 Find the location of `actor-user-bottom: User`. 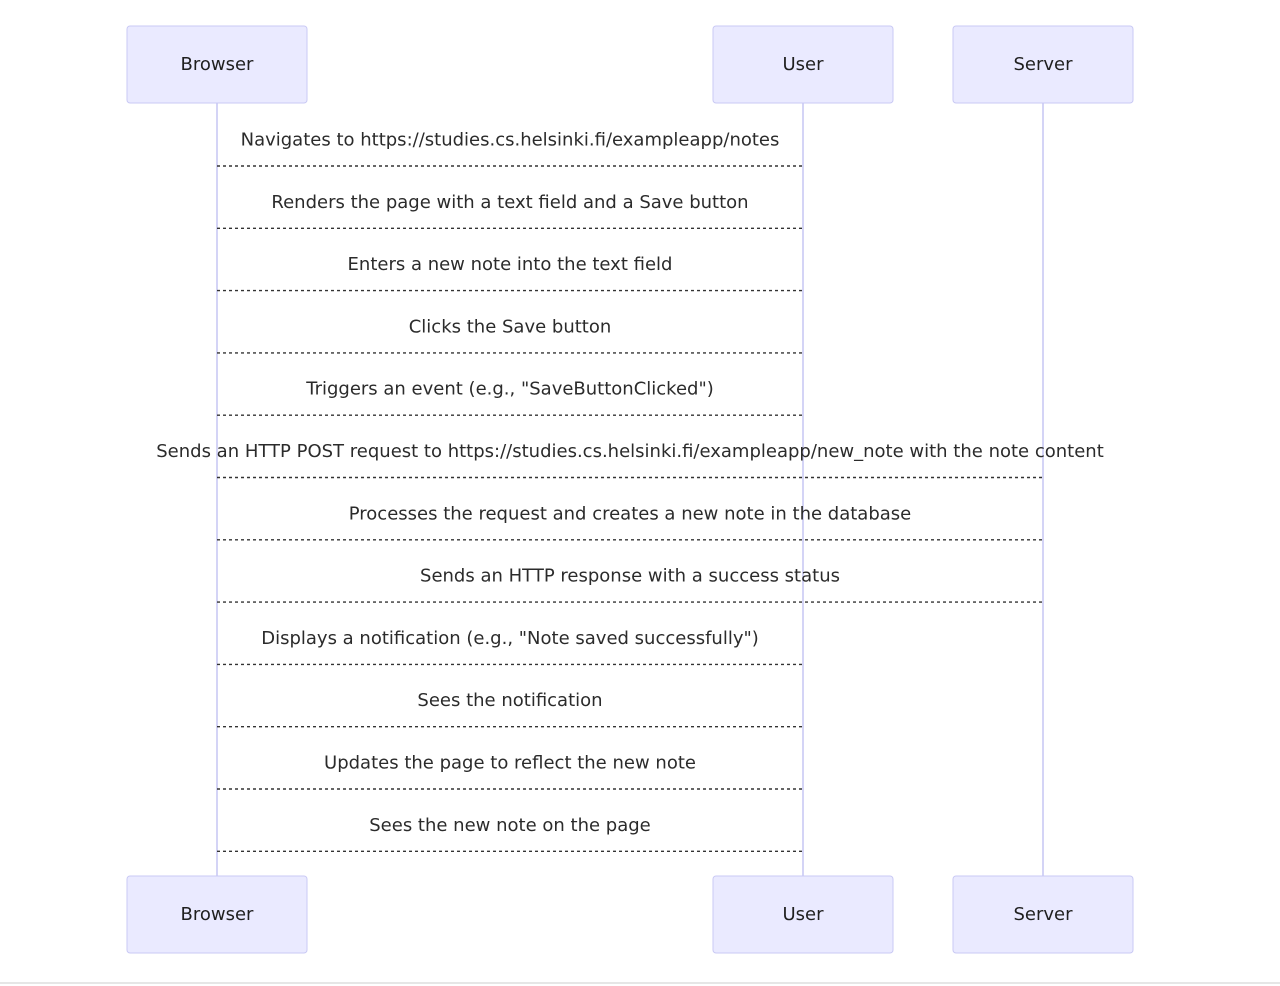

actor-user-bottom: User is located at coordinates (803, 914).